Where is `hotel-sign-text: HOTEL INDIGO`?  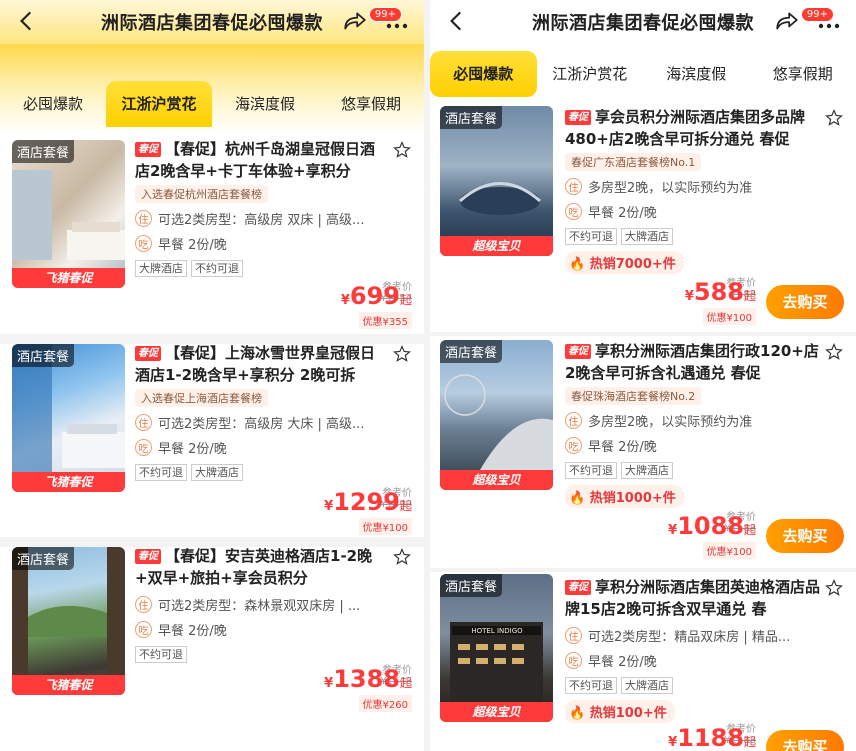 hotel-sign-text: HOTEL INDIGO is located at coordinates (497, 631).